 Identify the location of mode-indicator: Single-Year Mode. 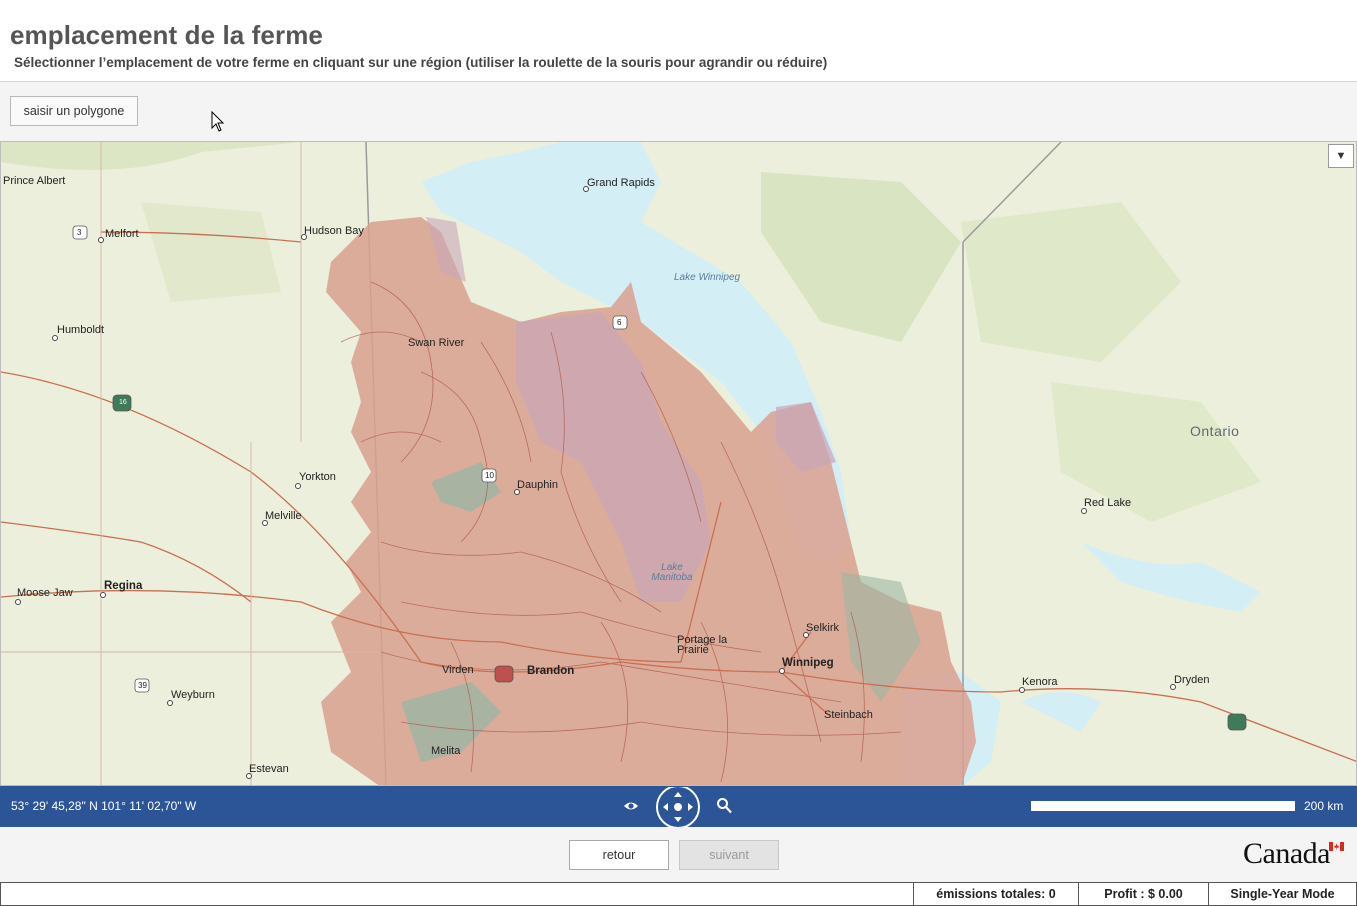
(1282, 894).